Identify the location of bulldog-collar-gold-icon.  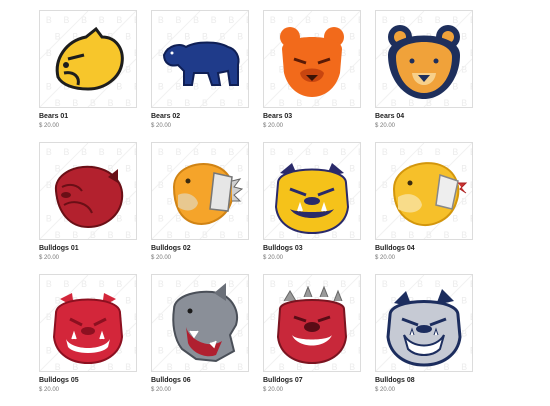
(208, 194).